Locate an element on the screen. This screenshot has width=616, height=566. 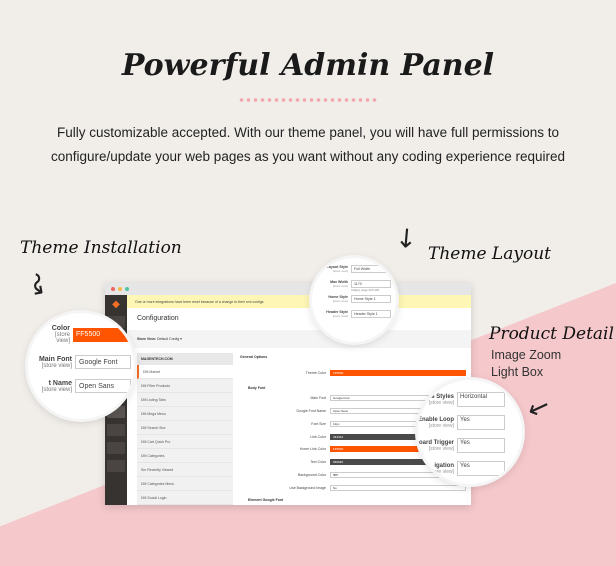
form-row: Use Background Image No is located at coordinates (353, 487).